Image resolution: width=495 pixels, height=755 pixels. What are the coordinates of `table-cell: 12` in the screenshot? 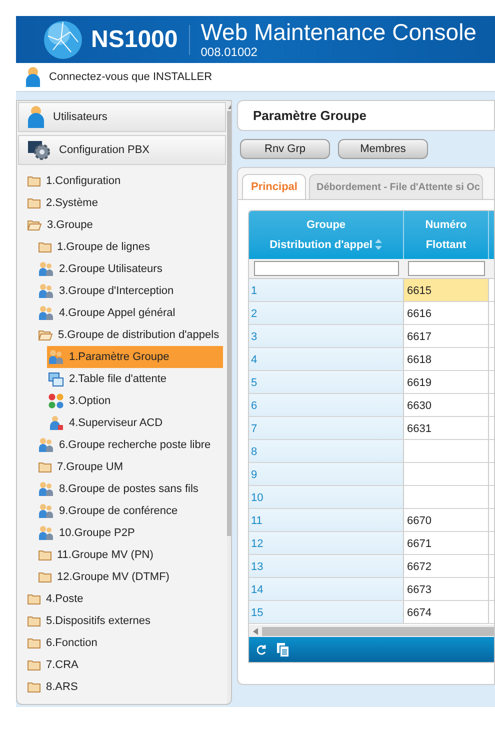 It's located at (326, 543).